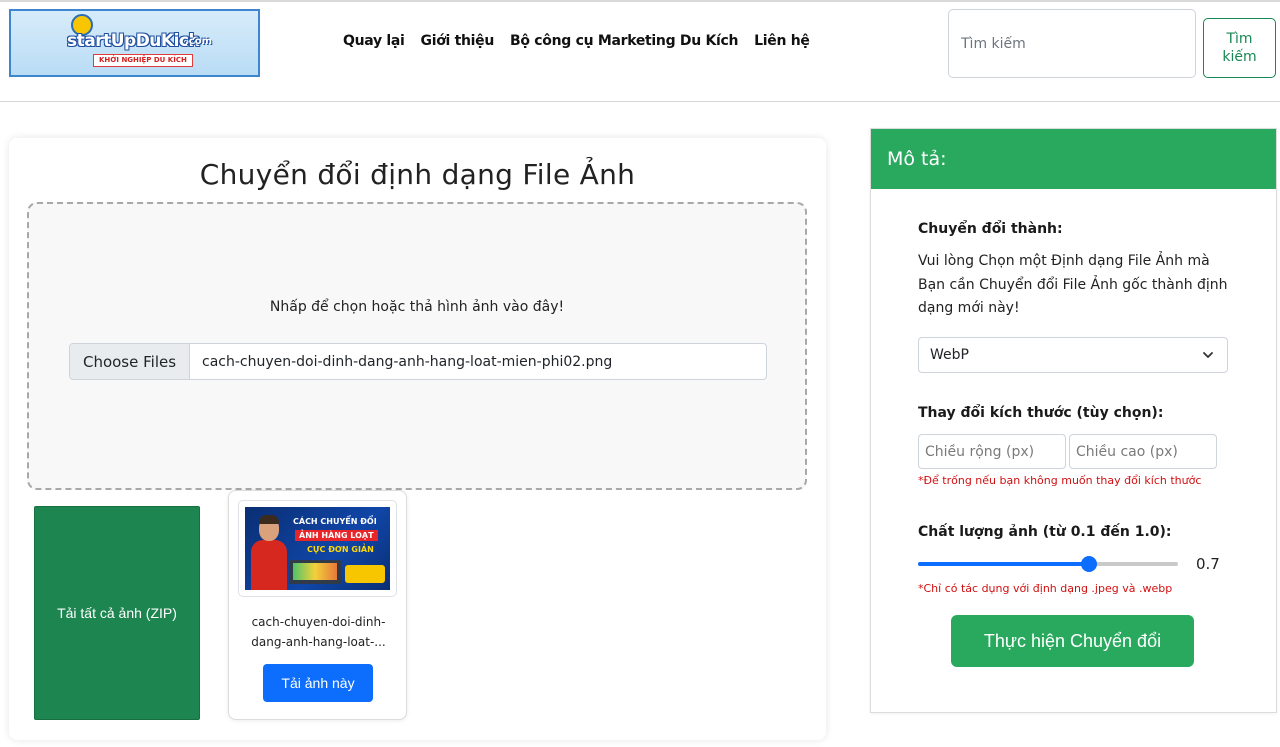  Describe the element at coordinates (374, 43) in the screenshot. I see `nav-link-back: Quay lại` at that location.